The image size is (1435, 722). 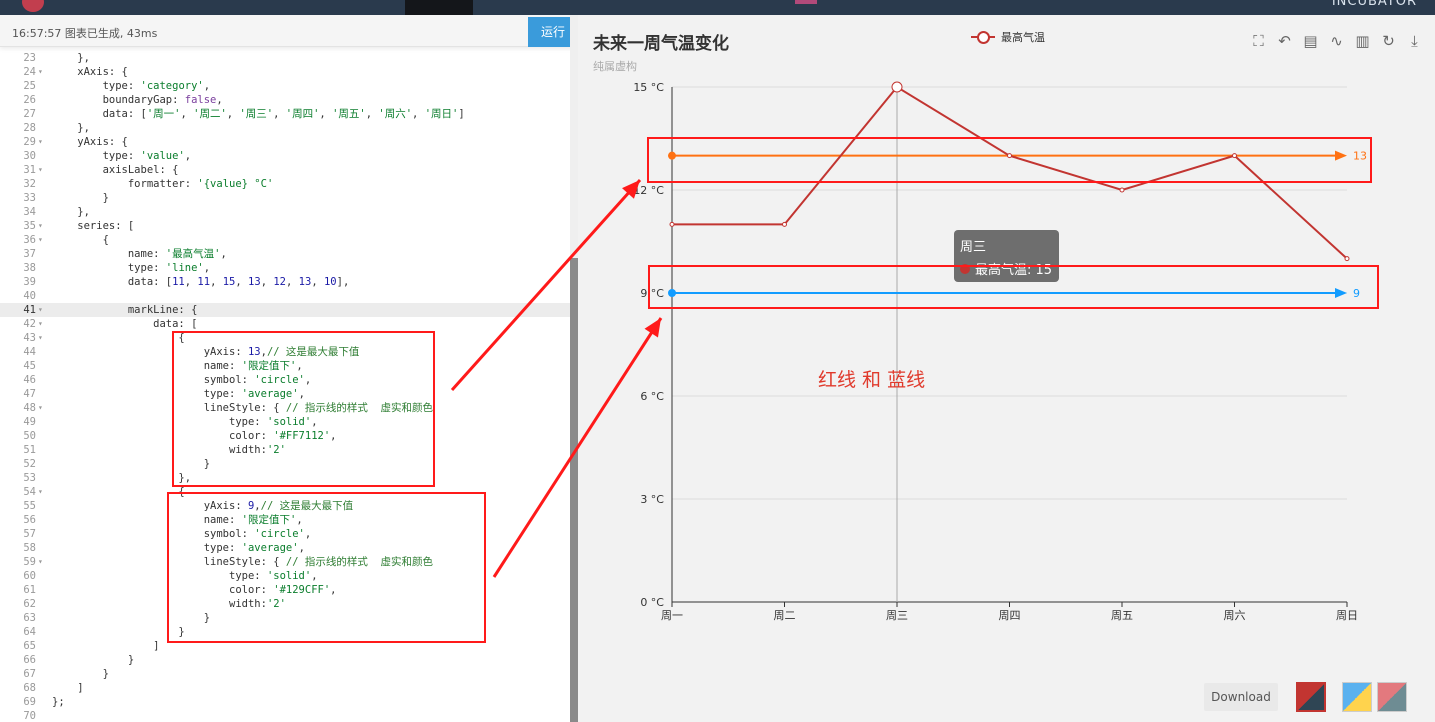 What do you see at coordinates (285, 268) in the screenshot?
I see `code-line: 38 type: 'line',` at bounding box center [285, 268].